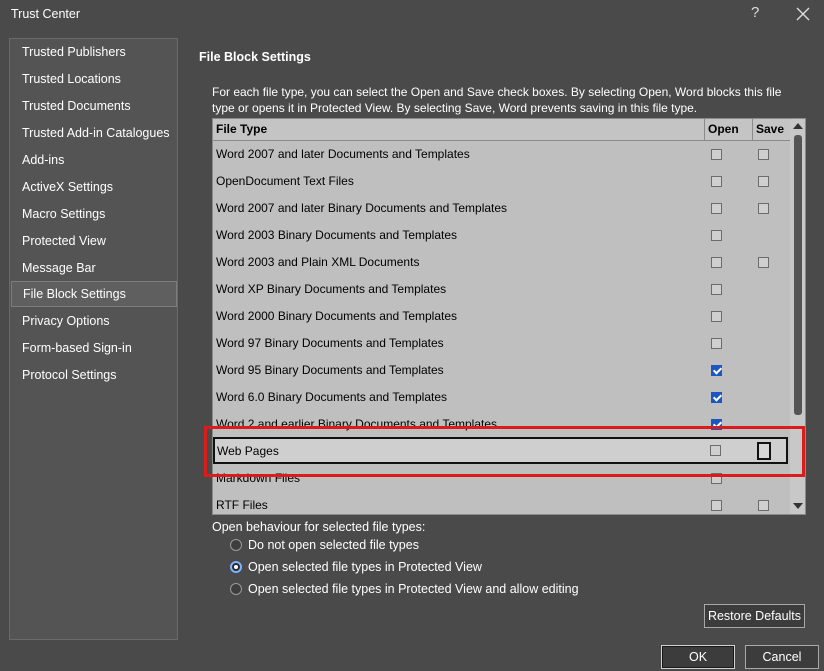 Image resolution: width=824 pixels, height=671 pixels. What do you see at coordinates (93, 241) in the screenshot?
I see `sidebar-item-protected-view: Protected View` at bounding box center [93, 241].